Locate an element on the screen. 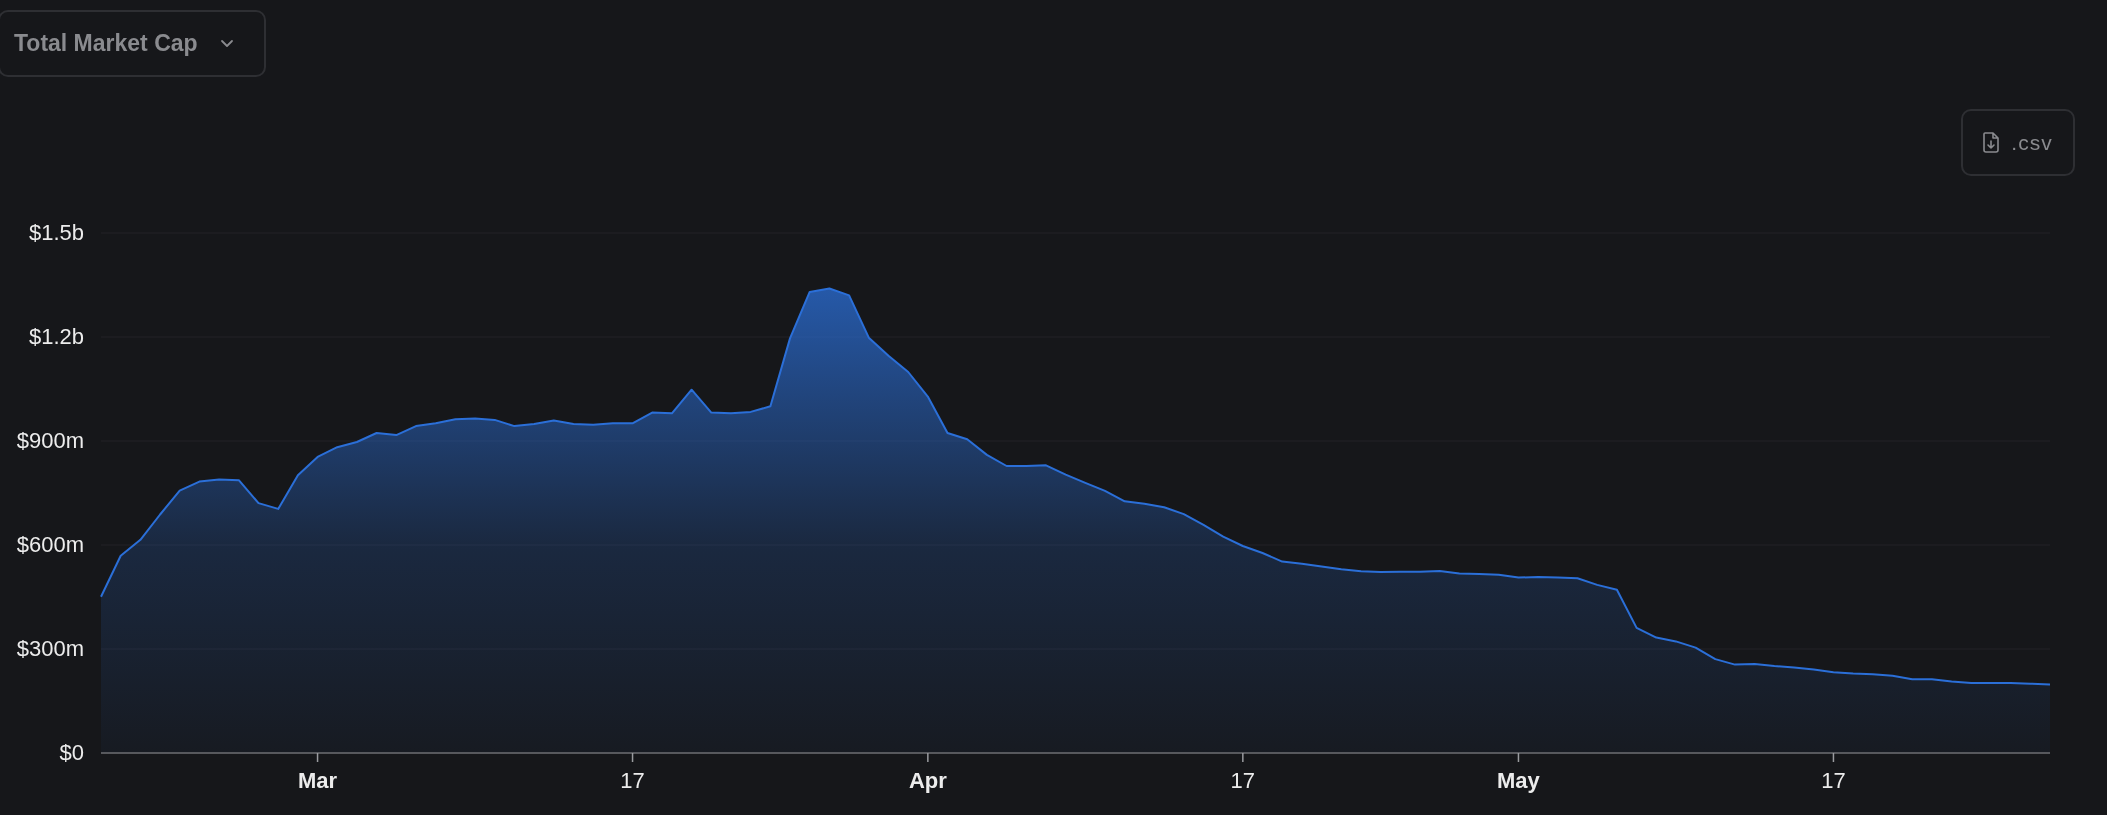  metric-dropdown: Total Market Cap is located at coordinates (133, 43).